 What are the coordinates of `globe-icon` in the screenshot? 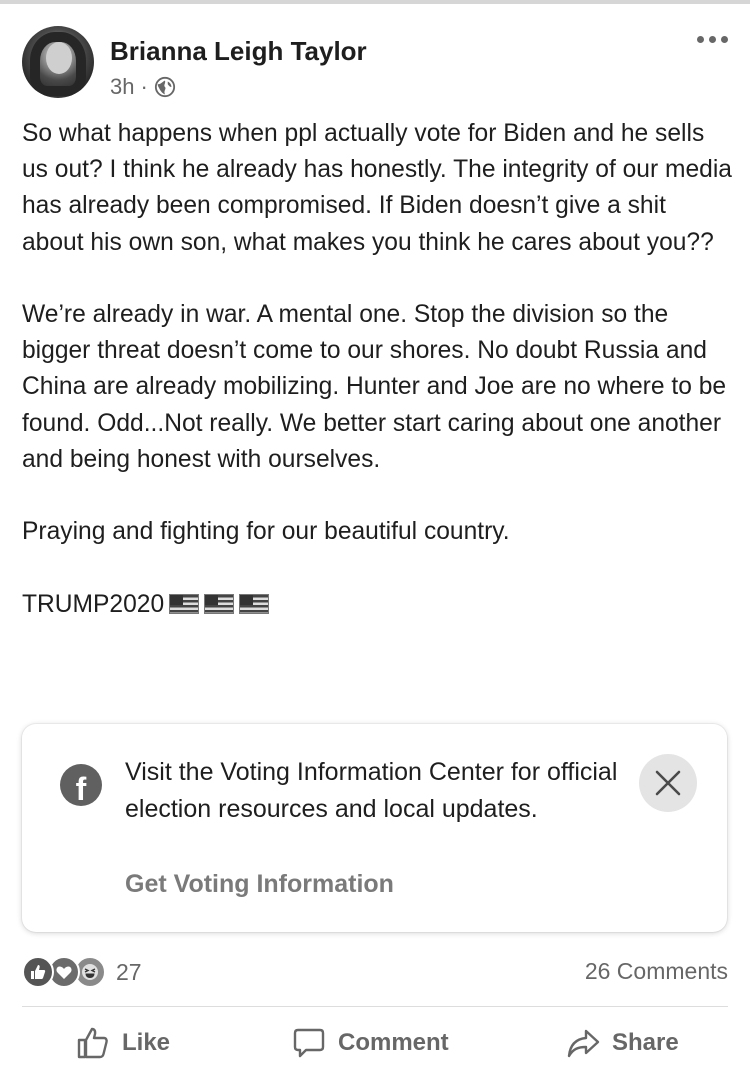 It's located at (164, 87).